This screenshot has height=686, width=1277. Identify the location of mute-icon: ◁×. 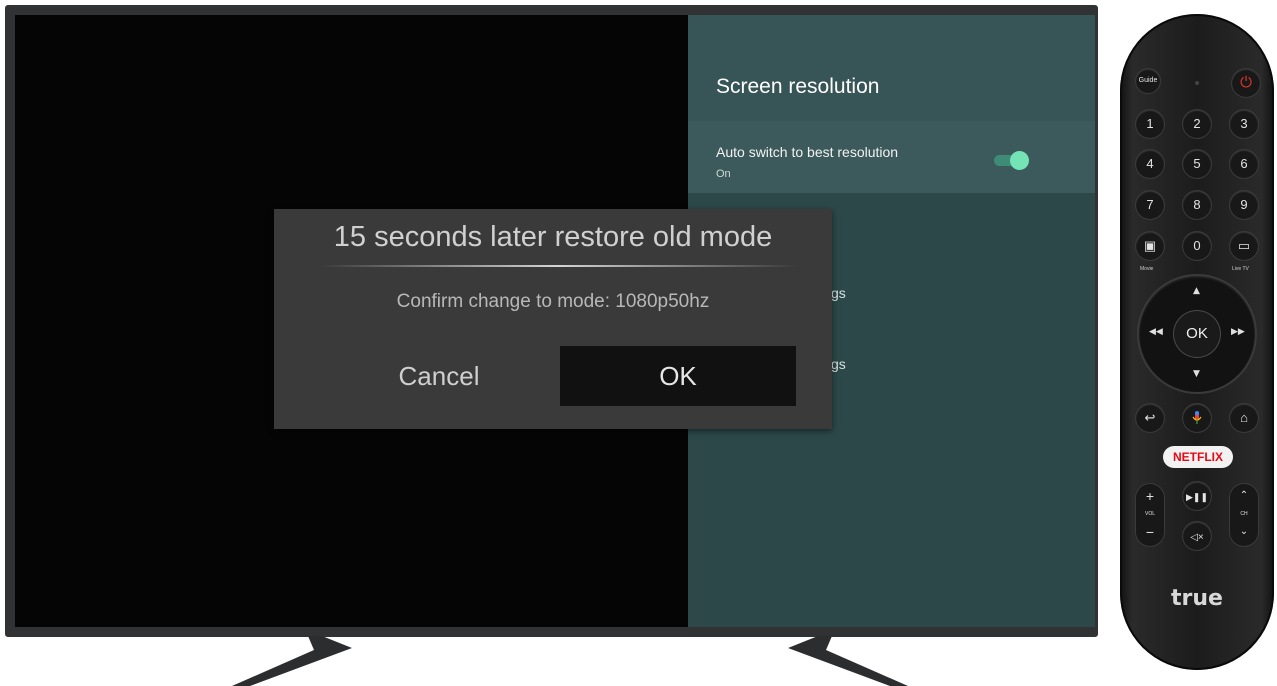
(1197, 537).